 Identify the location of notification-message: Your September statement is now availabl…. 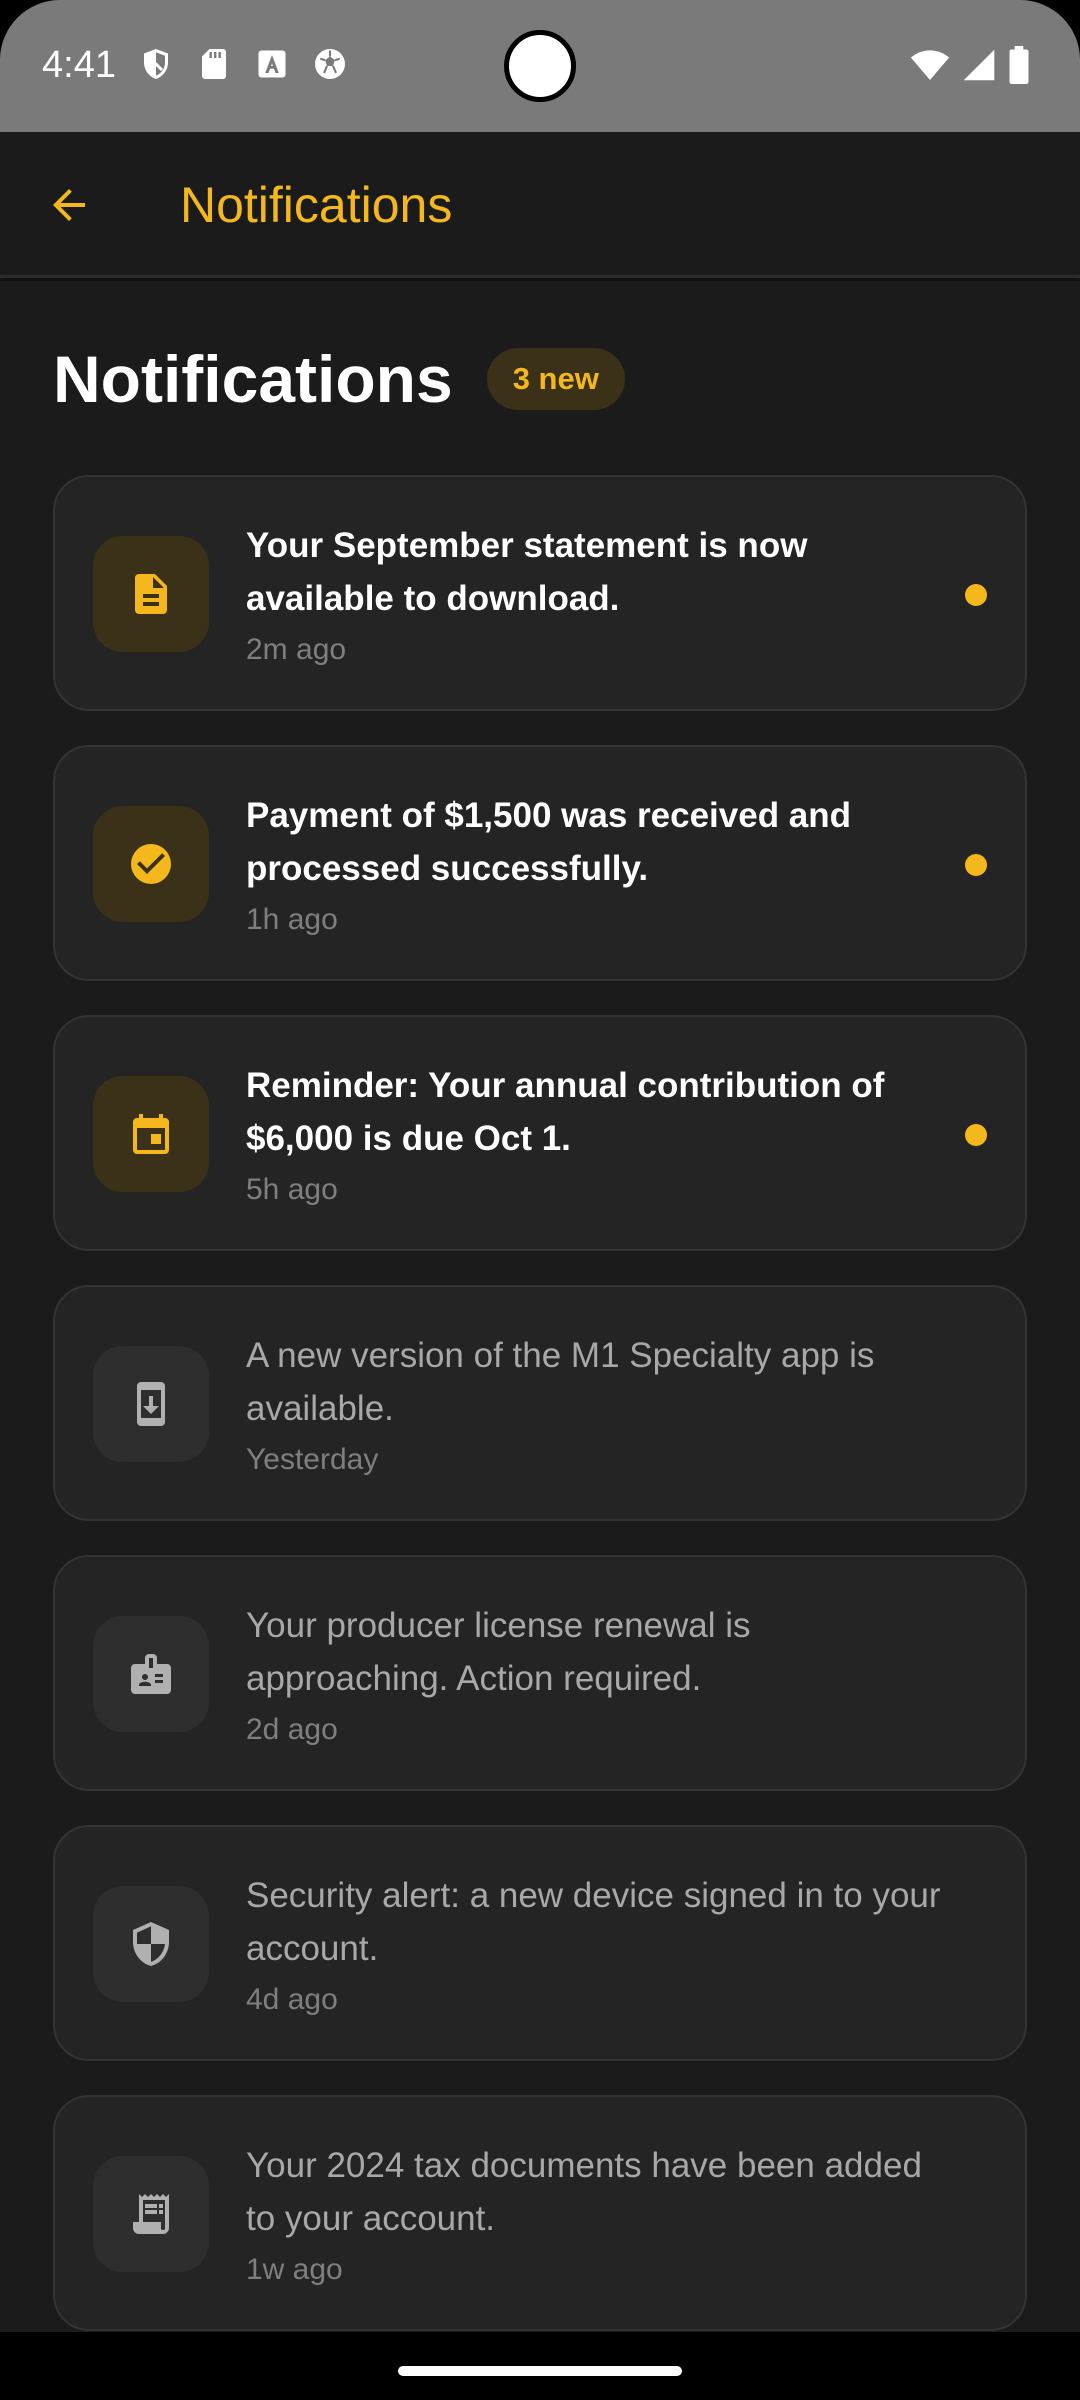
(527, 572).